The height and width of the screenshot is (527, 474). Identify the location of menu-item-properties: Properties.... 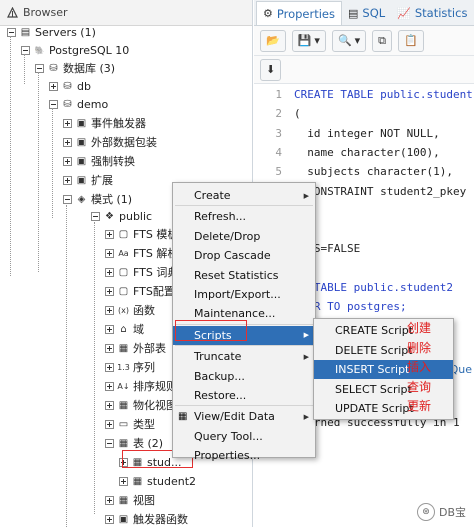
(244, 455).